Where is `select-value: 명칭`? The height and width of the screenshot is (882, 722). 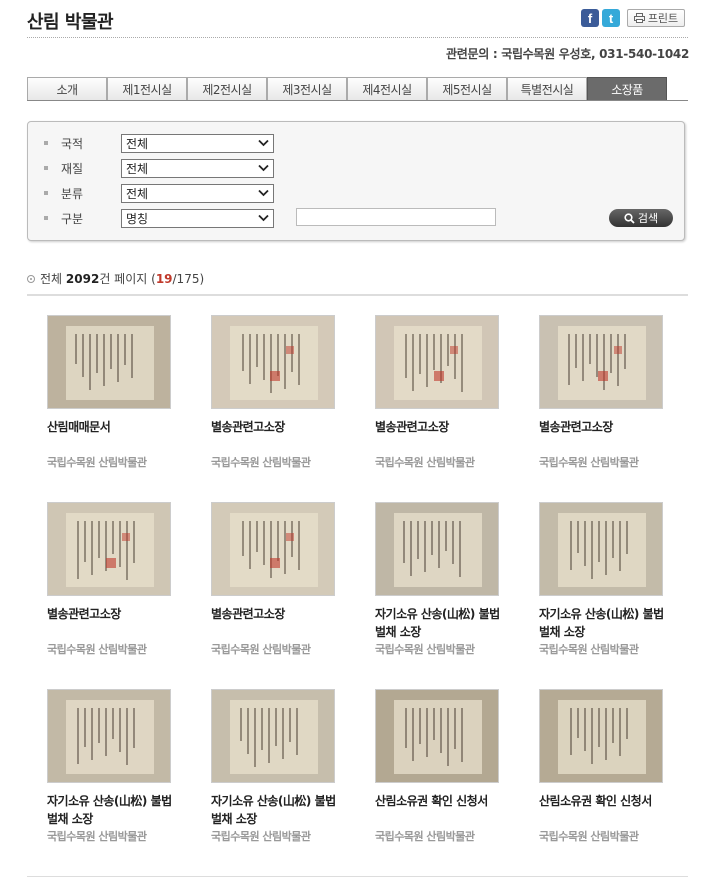
select-value: 명칭 is located at coordinates (137, 218).